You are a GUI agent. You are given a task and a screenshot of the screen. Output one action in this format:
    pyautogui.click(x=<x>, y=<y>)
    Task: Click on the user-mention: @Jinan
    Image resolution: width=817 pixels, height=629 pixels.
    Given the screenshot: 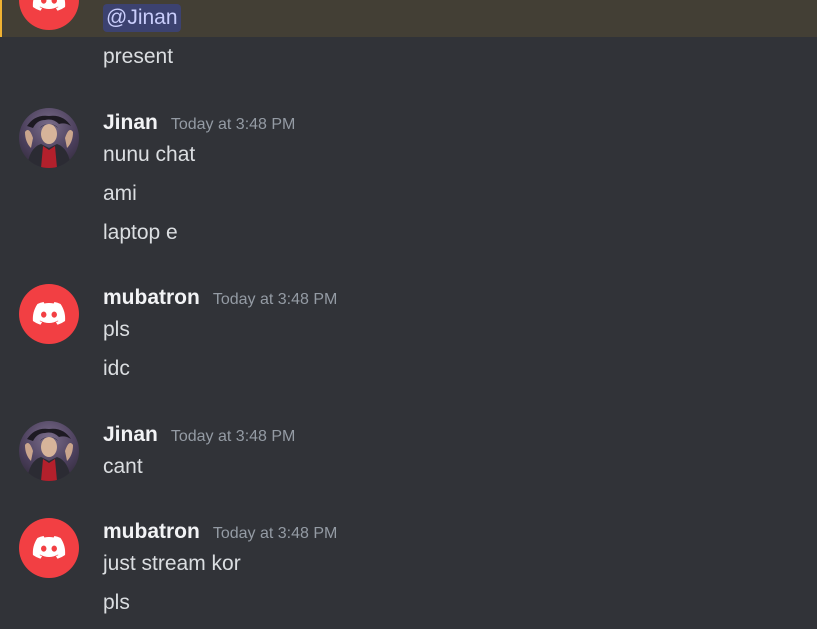 What is the action you would take?
    pyautogui.click(x=142, y=18)
    